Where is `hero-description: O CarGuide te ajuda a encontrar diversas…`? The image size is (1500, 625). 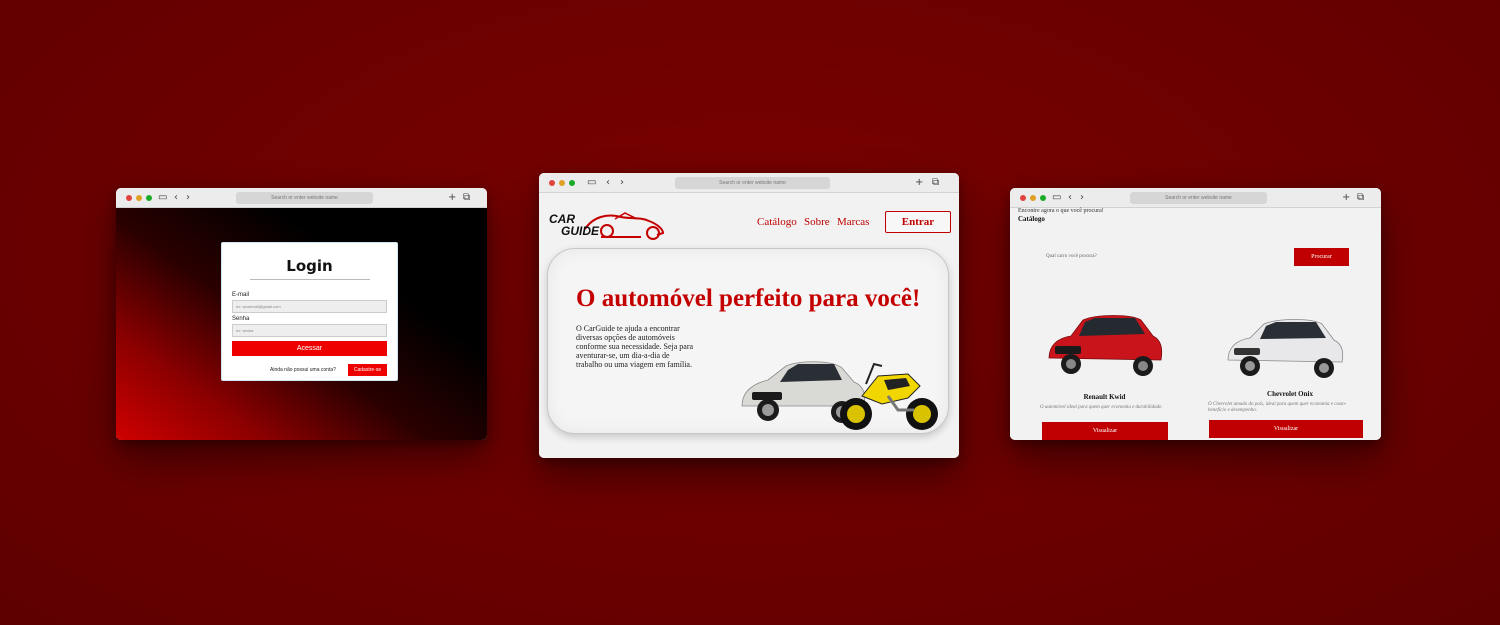
hero-description: O CarGuide te ajuda a encontrar diversas… is located at coordinates (635, 346).